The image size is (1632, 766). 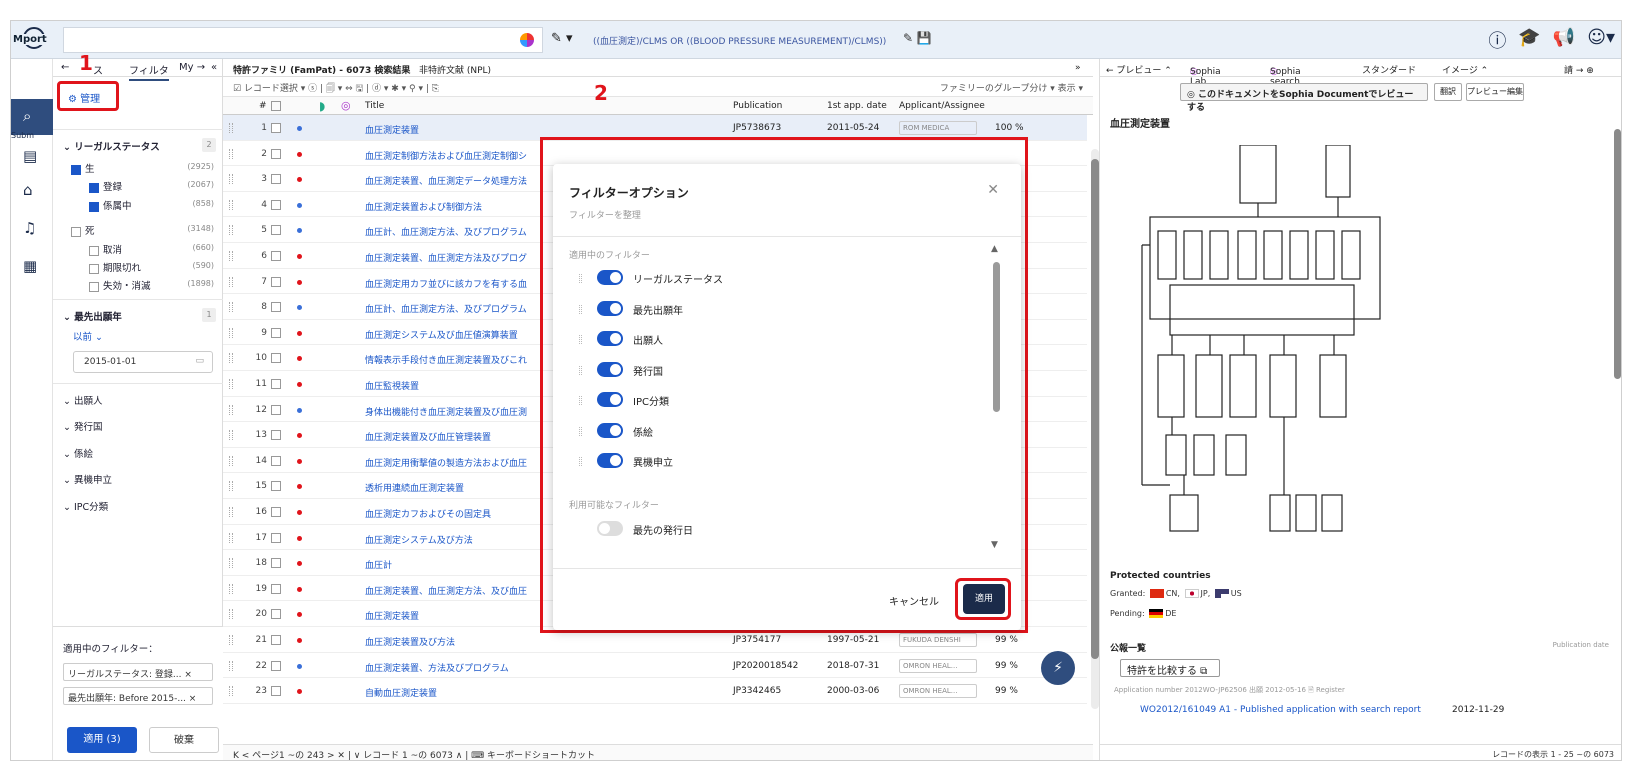 I want to click on priority-year-header: ⌄ 最先出願年, so click(x=92, y=316).